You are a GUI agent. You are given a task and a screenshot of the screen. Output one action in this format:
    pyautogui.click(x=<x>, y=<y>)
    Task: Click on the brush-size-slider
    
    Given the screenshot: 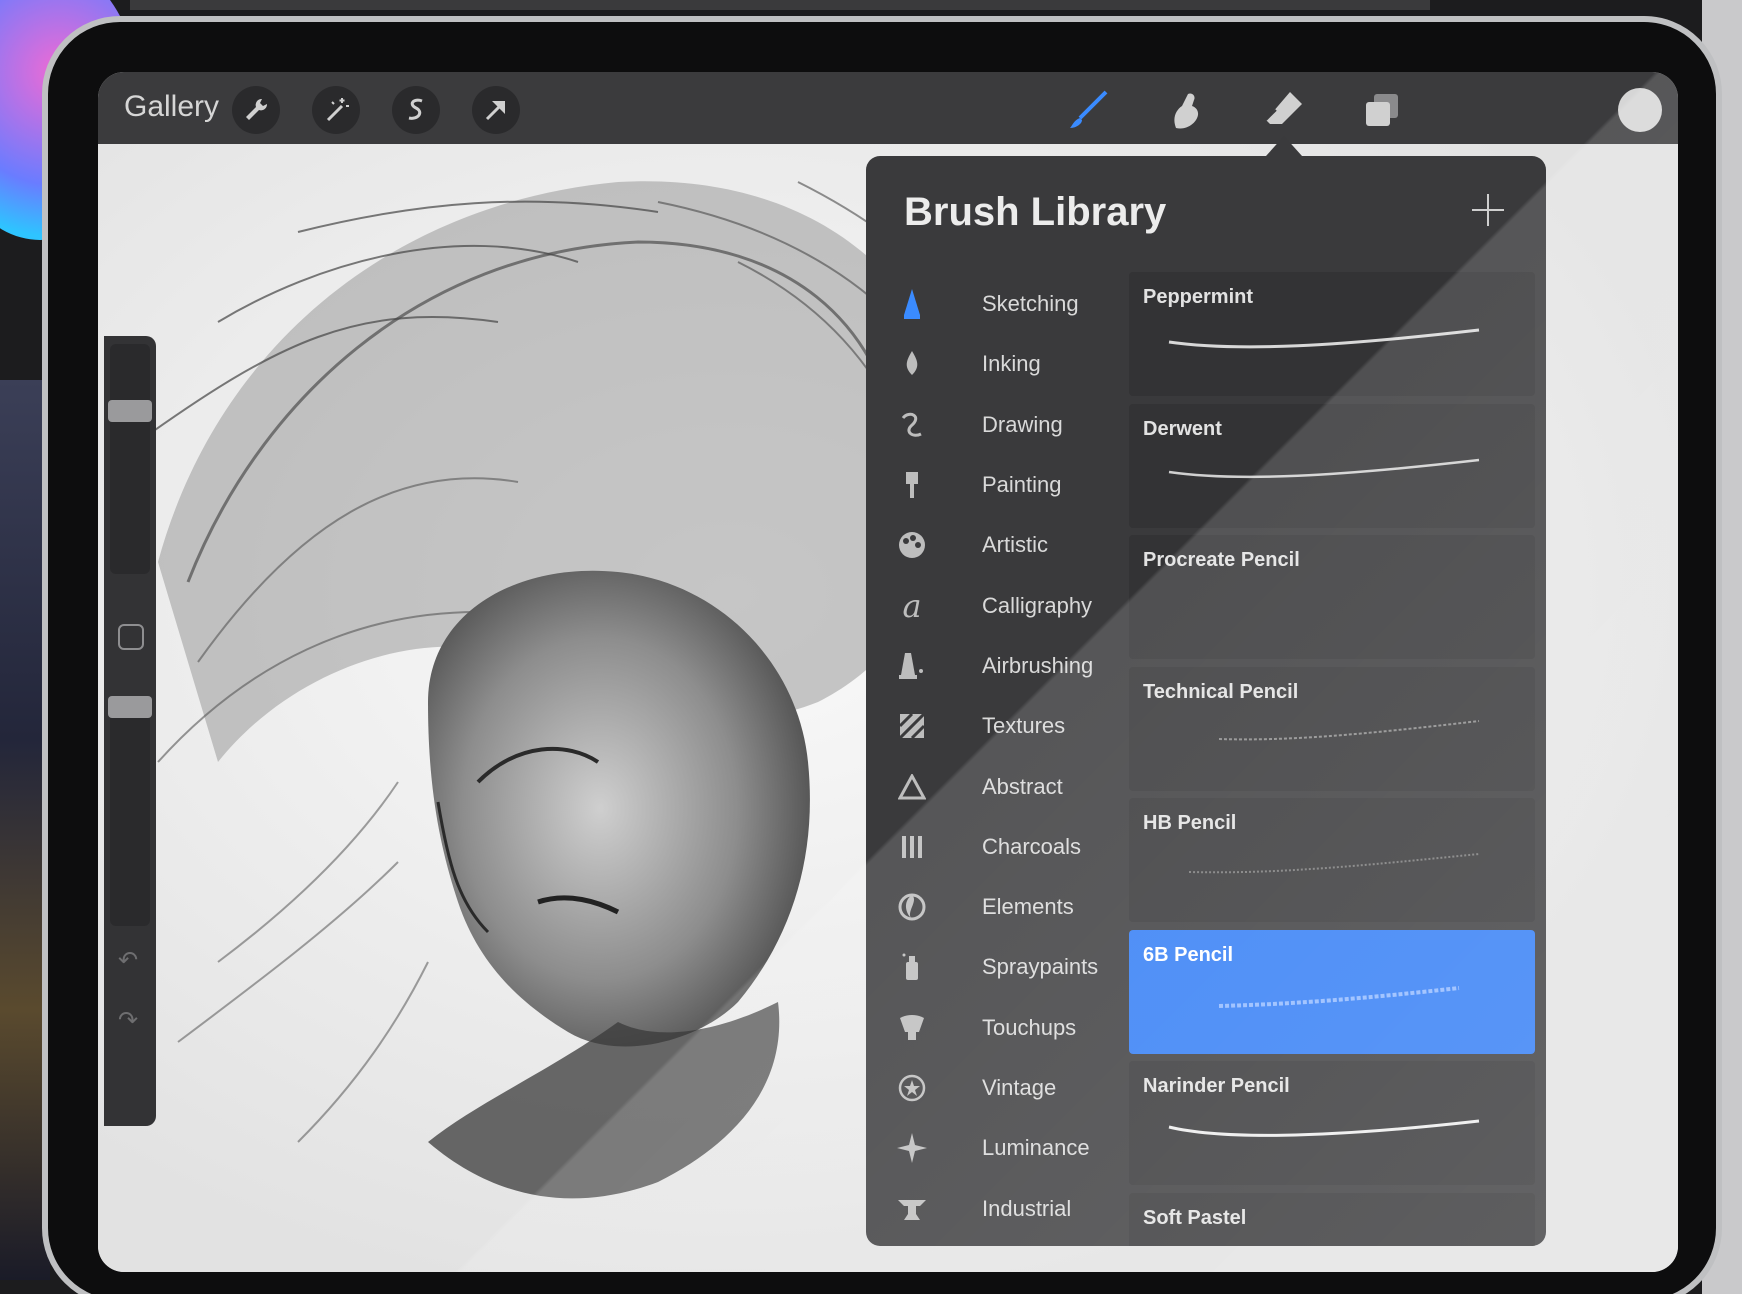 What is the action you would take?
    pyautogui.click(x=130, y=459)
    